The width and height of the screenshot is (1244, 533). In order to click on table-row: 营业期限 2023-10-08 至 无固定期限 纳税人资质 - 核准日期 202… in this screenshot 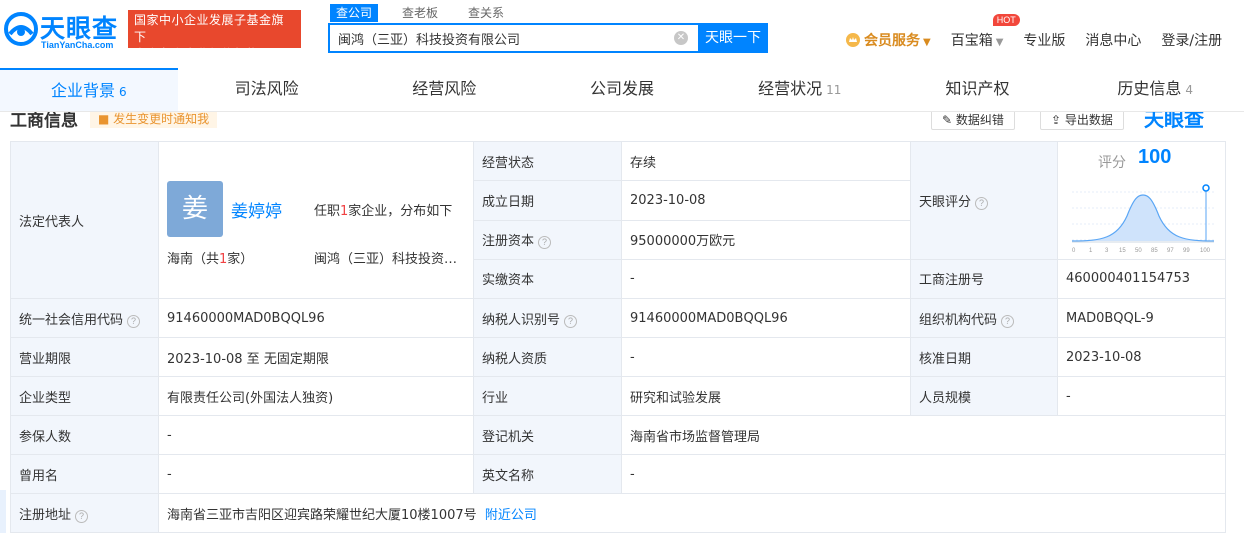, I will do `click(618, 357)`.